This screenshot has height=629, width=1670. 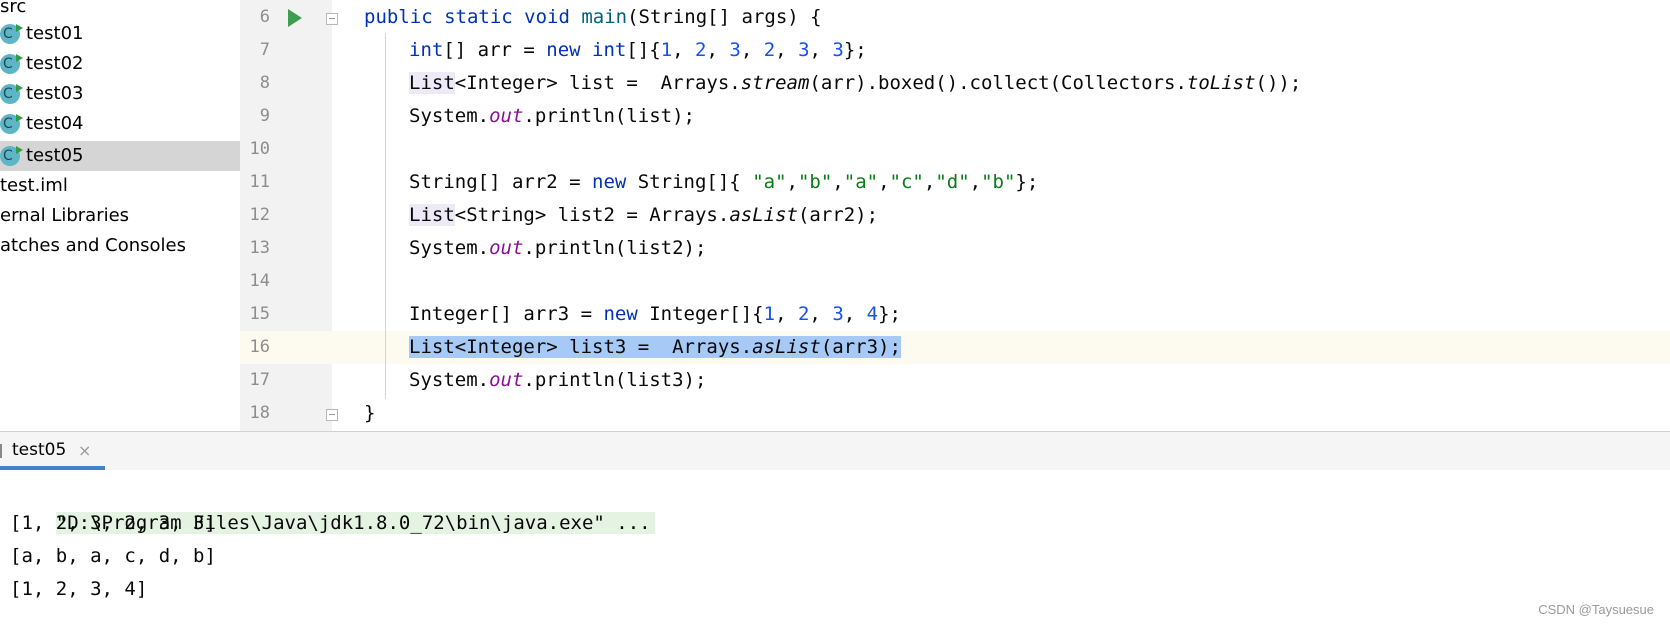 I want to click on run-tab-bar: test05 ×, so click(x=835, y=451).